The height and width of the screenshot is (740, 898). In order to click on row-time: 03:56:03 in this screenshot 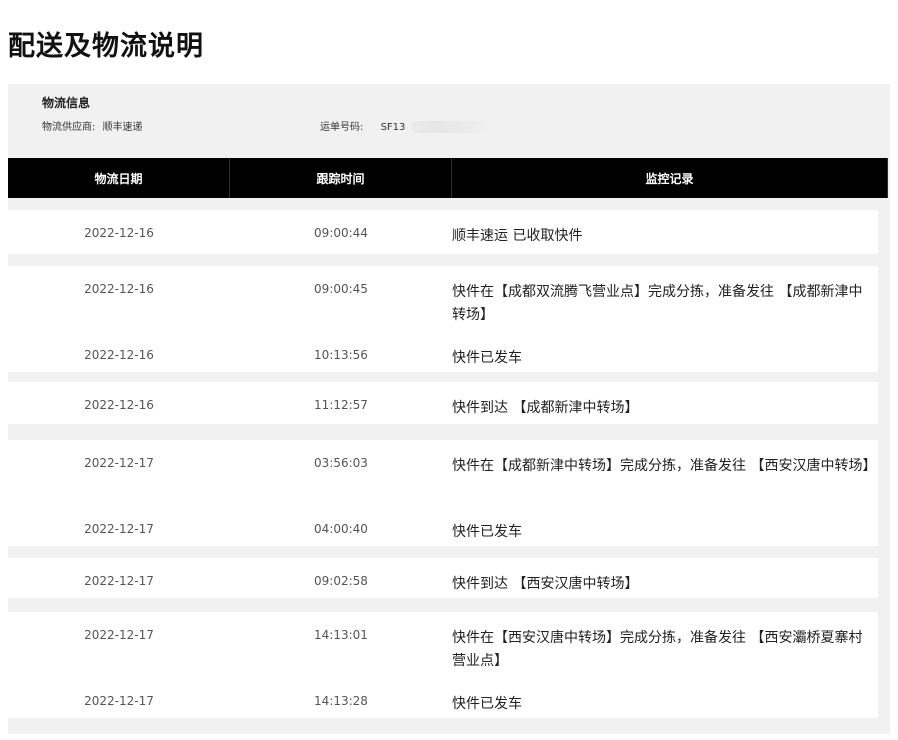, I will do `click(341, 463)`.